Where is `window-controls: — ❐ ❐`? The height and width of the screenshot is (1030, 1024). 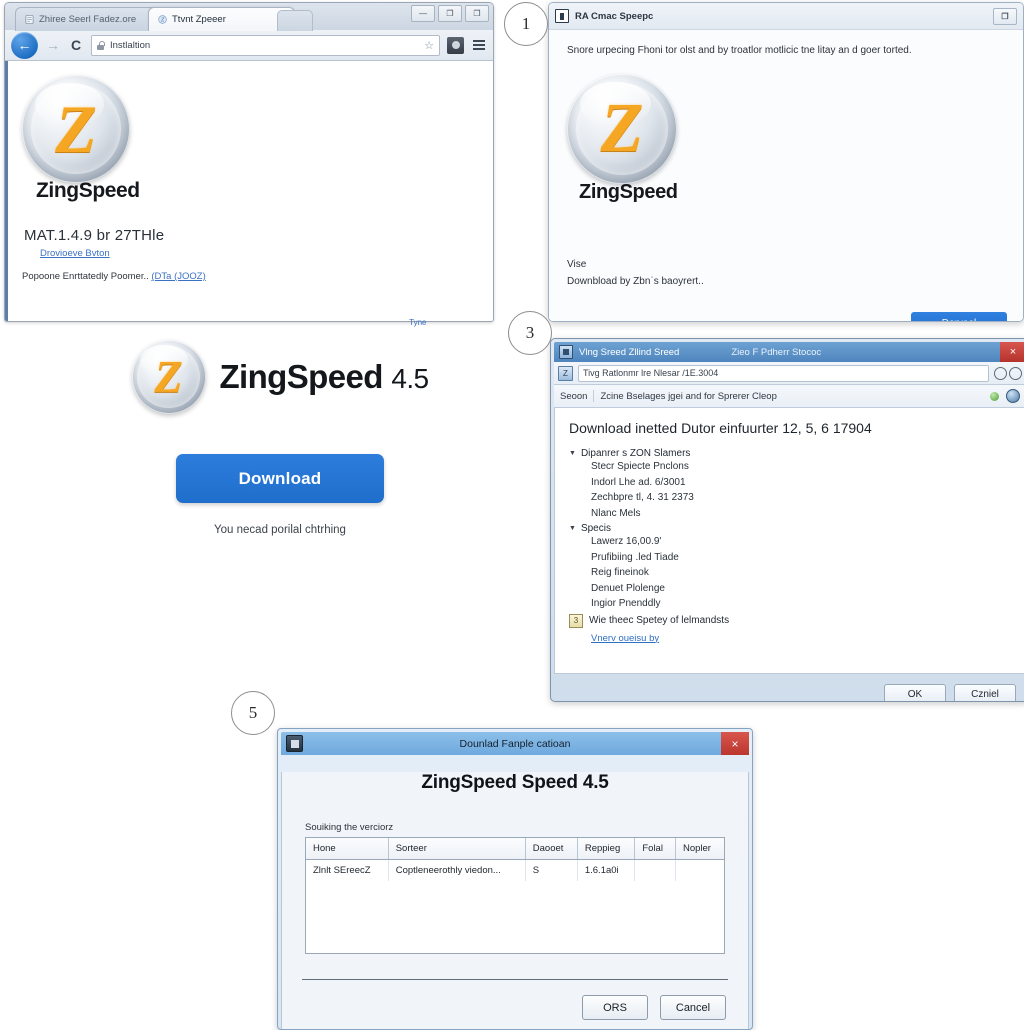 window-controls: — ❐ ❐ is located at coordinates (450, 13).